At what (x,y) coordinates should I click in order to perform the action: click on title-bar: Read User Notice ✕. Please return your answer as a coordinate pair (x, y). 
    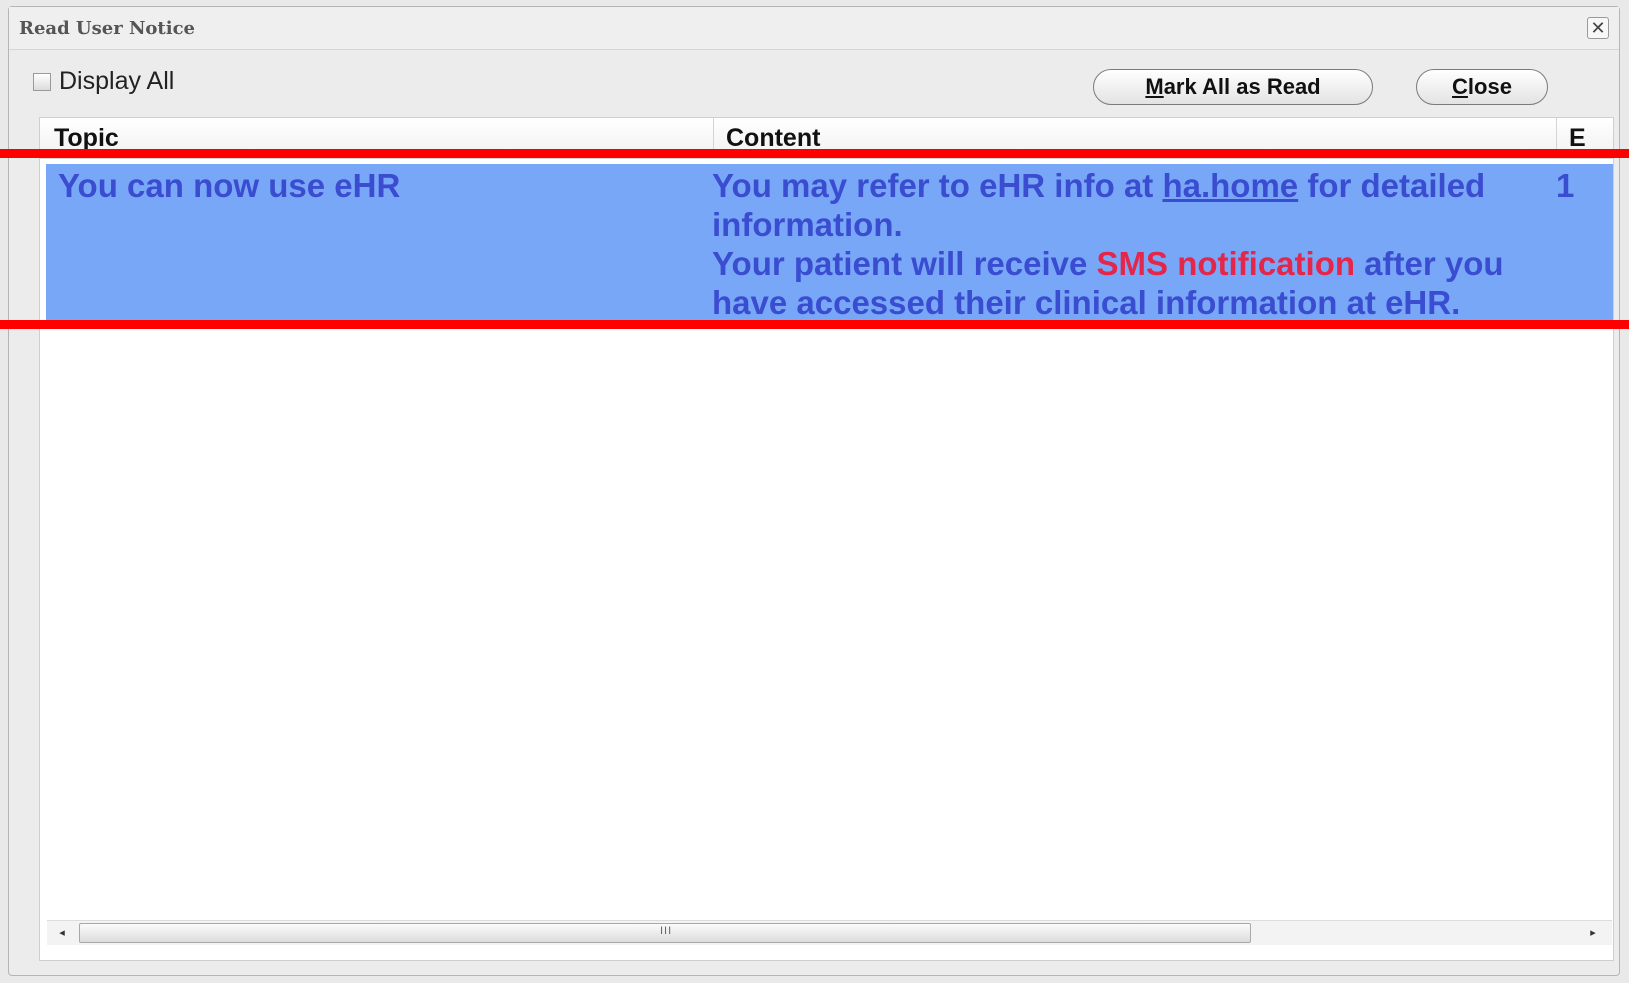
    Looking at the image, I should click on (814, 28).